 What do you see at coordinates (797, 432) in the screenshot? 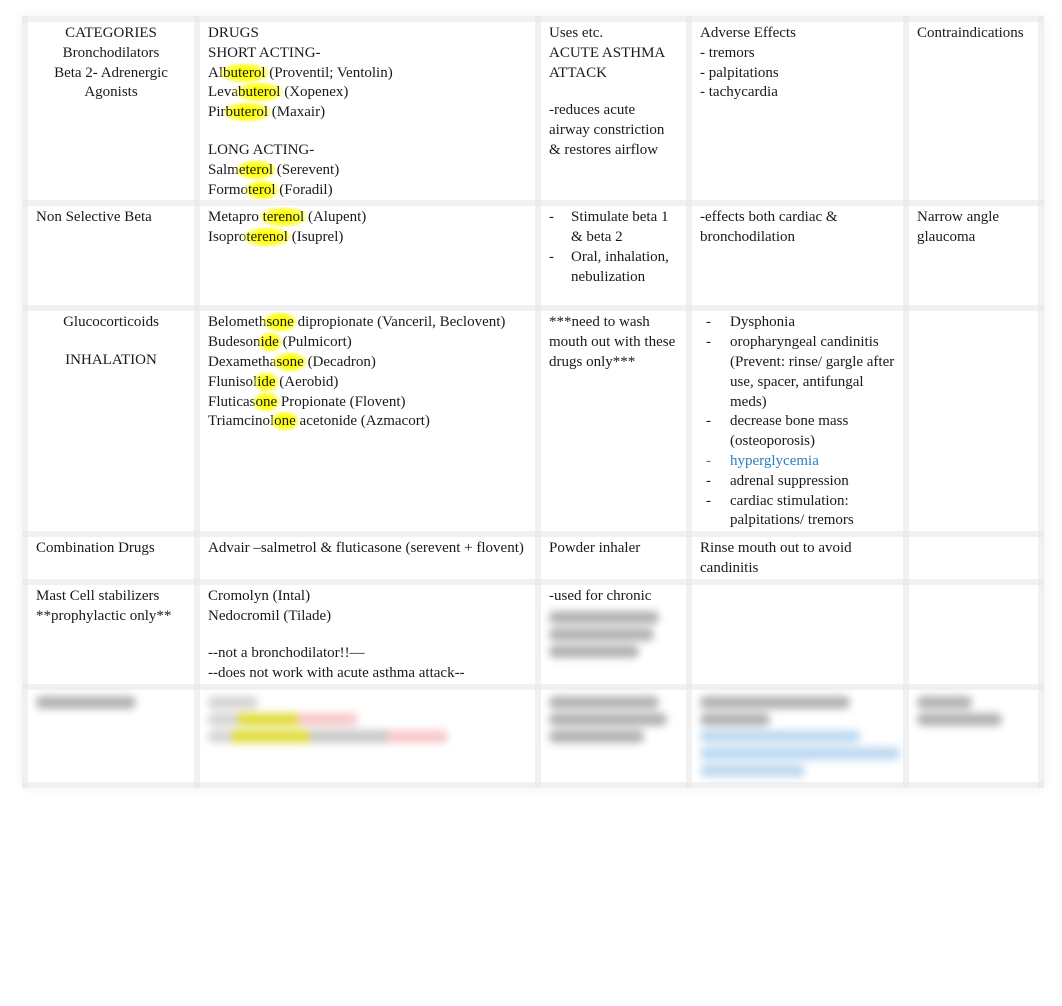
I see `adverse-item: decrease bone mass (osteoporosis)` at bounding box center [797, 432].